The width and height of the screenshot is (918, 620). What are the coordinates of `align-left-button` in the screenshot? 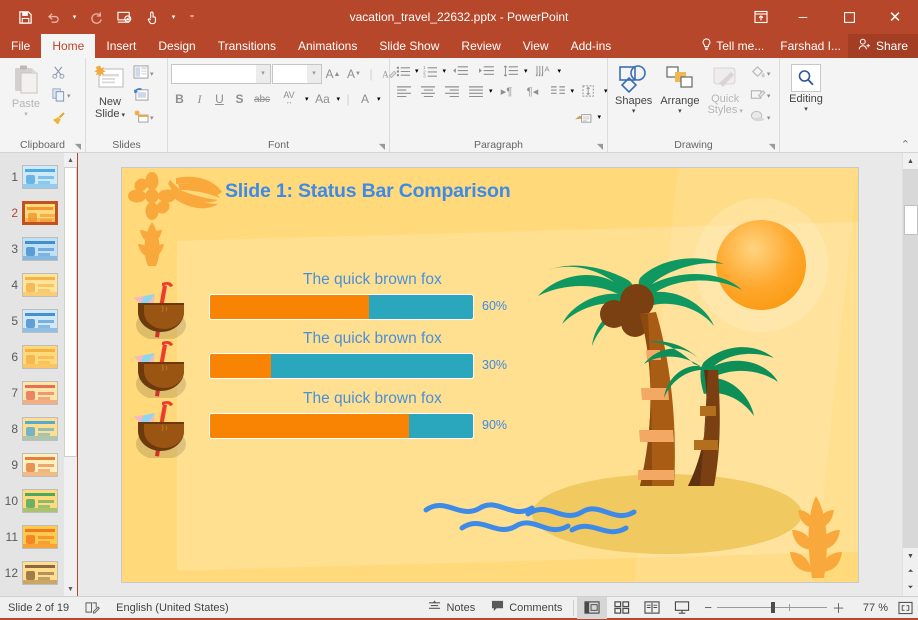 It's located at (404, 91).